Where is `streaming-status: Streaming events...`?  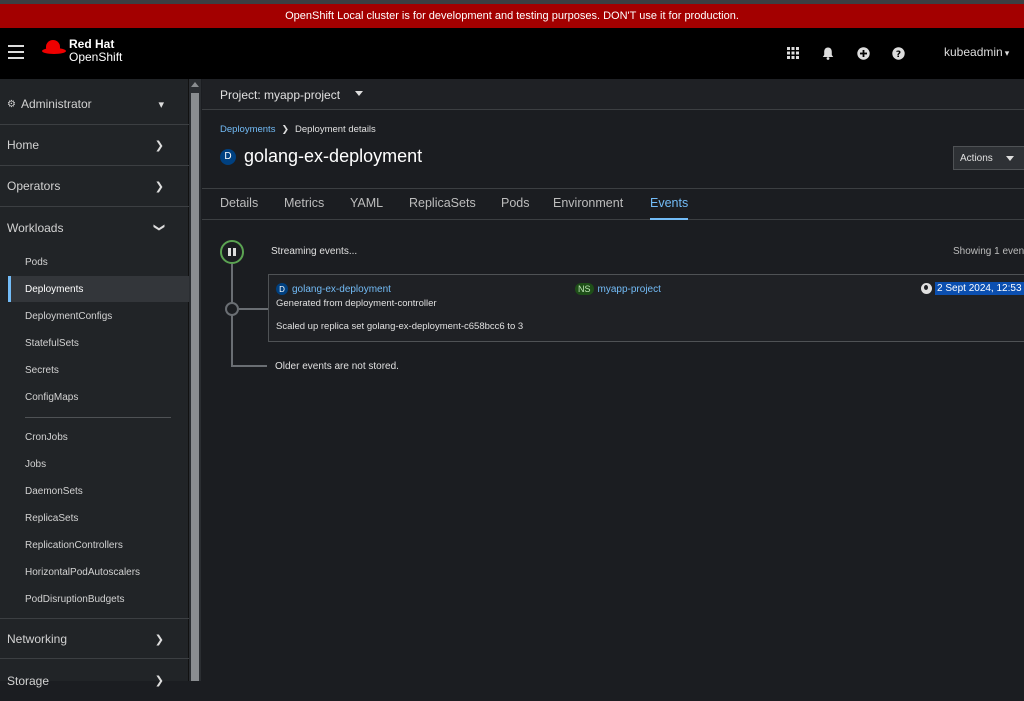 streaming-status: Streaming events... is located at coordinates (314, 251).